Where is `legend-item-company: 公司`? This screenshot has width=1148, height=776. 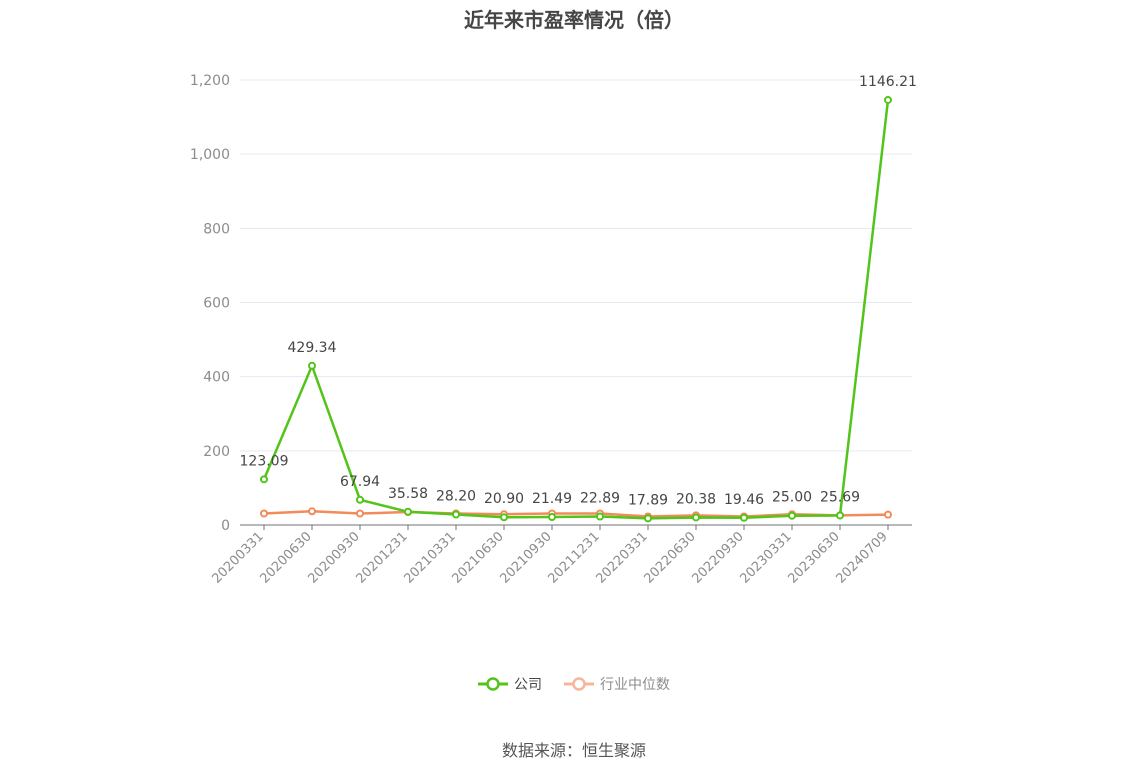
legend-item-company: 公司 is located at coordinates (510, 684).